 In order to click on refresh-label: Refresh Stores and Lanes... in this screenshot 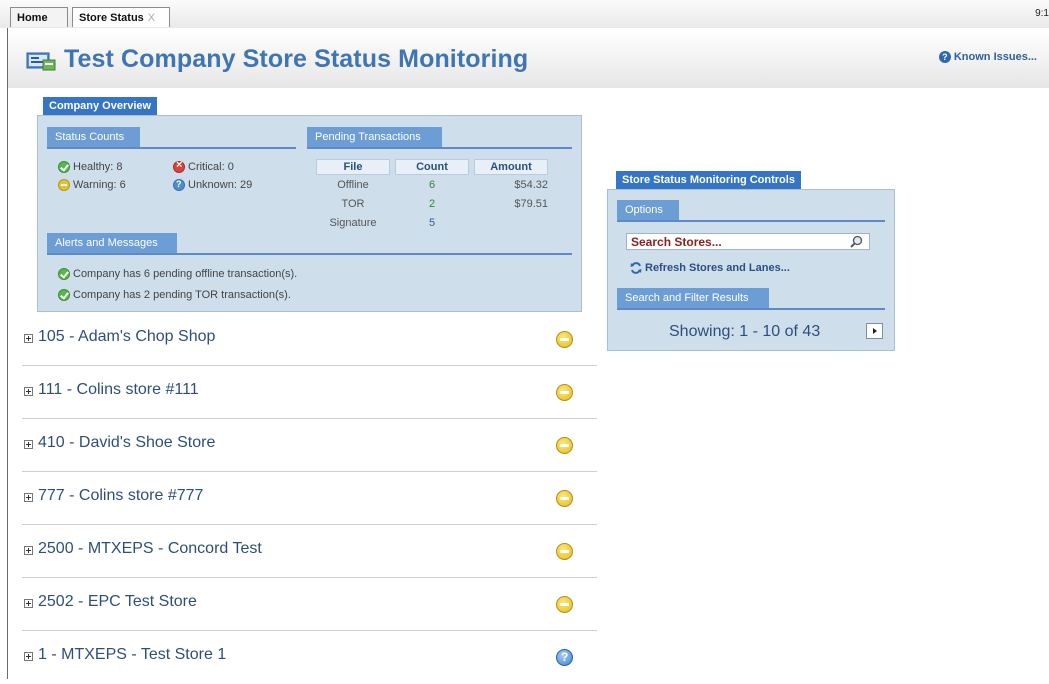, I will do `click(717, 268)`.